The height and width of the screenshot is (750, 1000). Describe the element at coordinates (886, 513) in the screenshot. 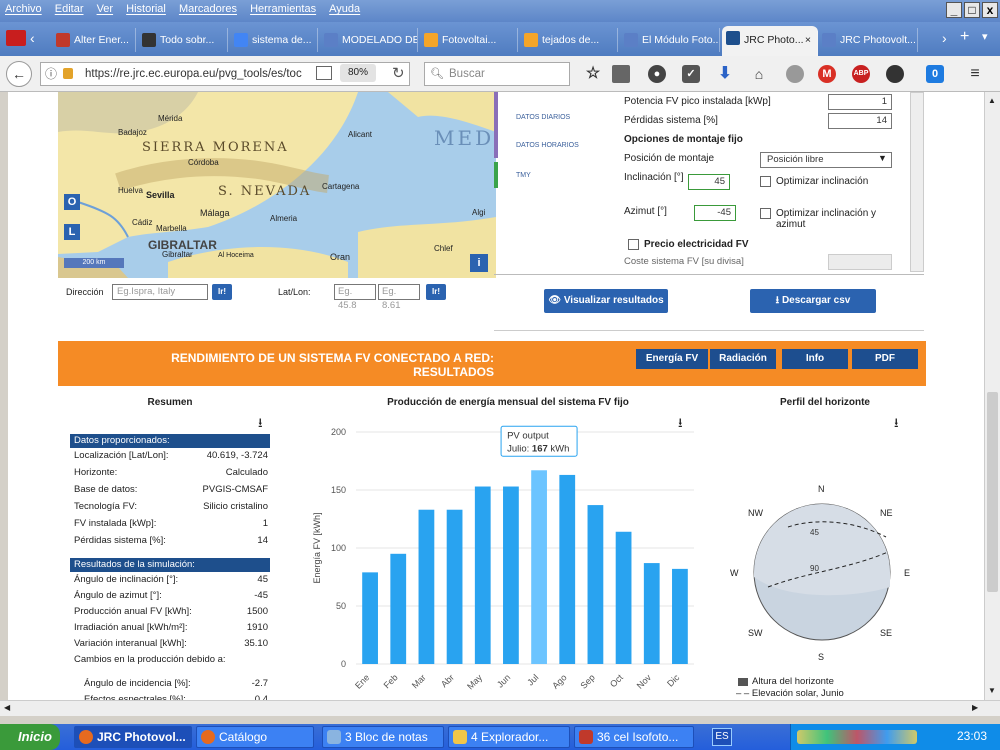

I see `horizon-dir-ne: NE` at that location.